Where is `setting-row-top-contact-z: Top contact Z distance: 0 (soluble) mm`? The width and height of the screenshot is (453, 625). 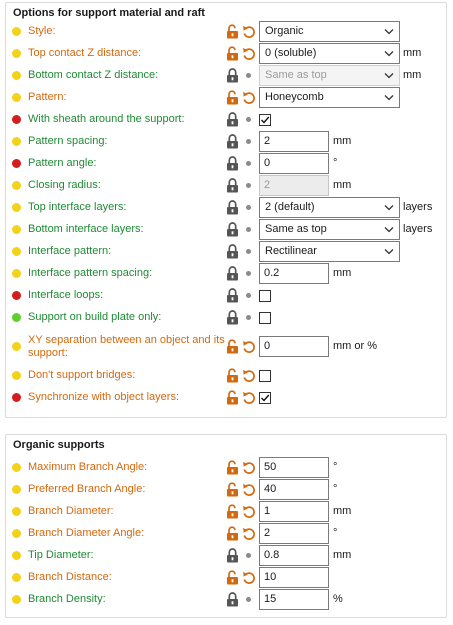 setting-row-top-contact-z: Top contact Z distance: 0 (soluble) mm is located at coordinates (226, 54).